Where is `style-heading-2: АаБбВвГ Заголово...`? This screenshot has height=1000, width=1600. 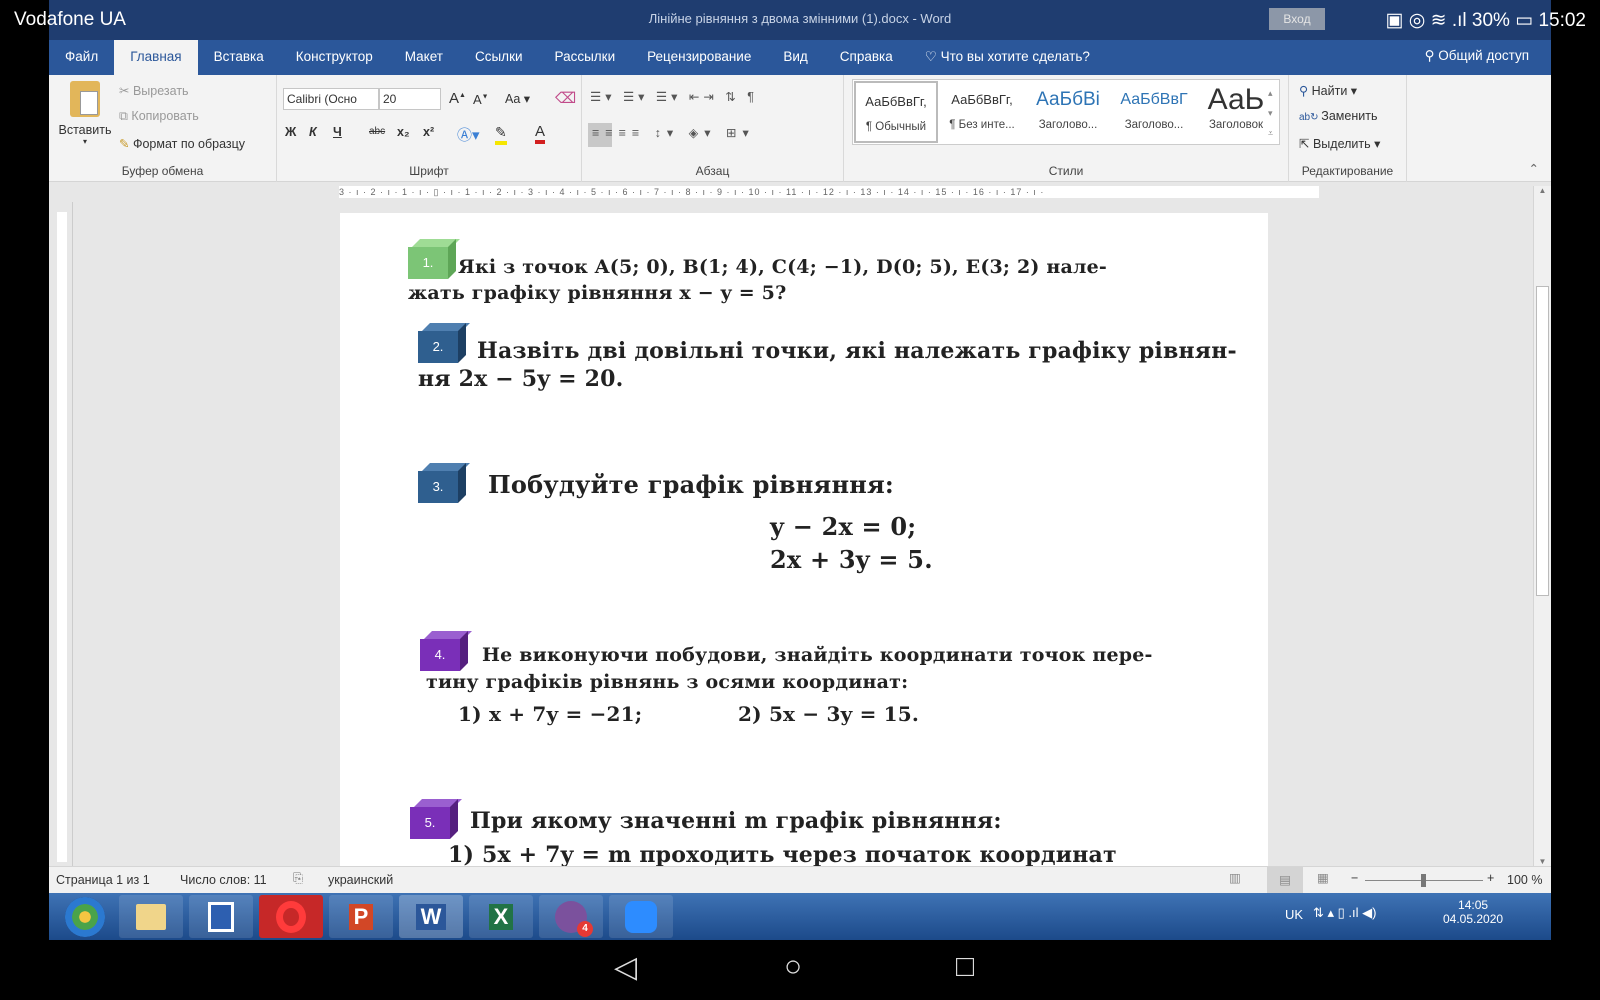 style-heading-2: АаБбВвГ Заголово... is located at coordinates (1154, 112).